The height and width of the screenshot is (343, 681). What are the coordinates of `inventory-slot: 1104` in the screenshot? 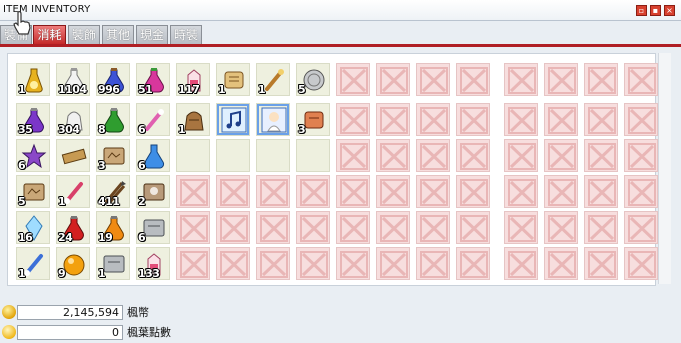 It's located at (73, 79).